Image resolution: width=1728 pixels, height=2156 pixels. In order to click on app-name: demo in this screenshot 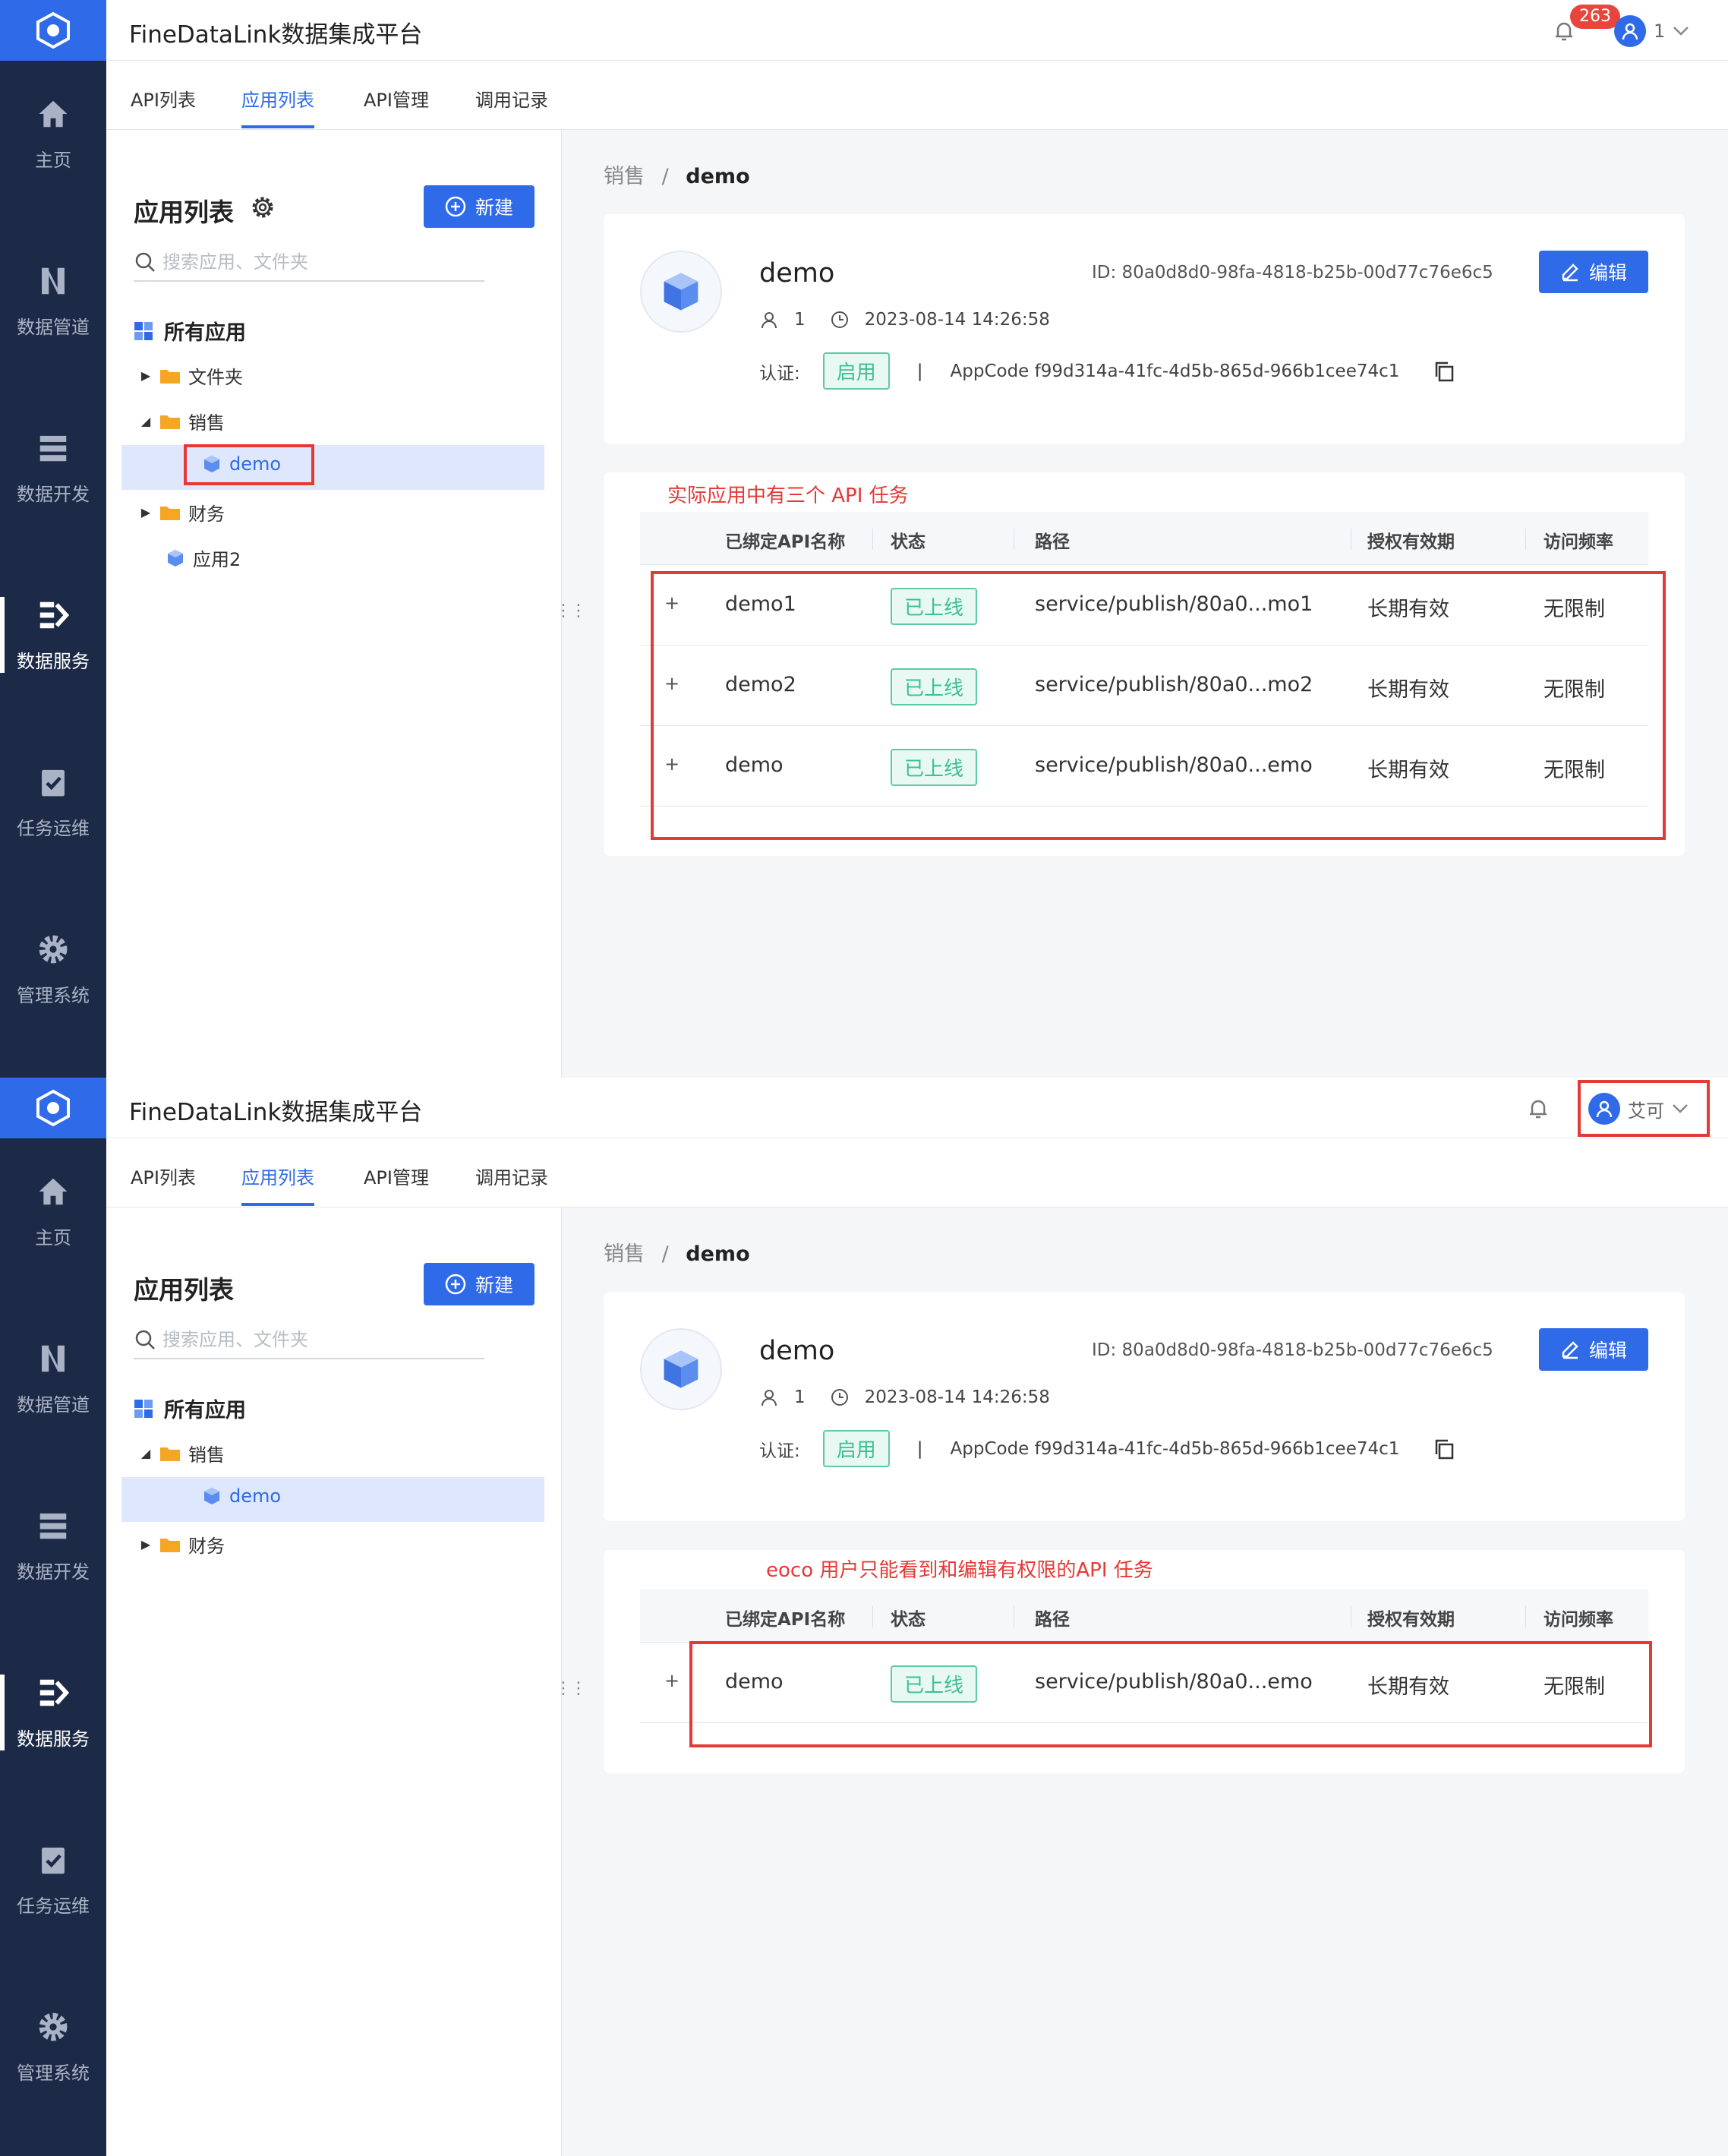, I will do `click(797, 1351)`.